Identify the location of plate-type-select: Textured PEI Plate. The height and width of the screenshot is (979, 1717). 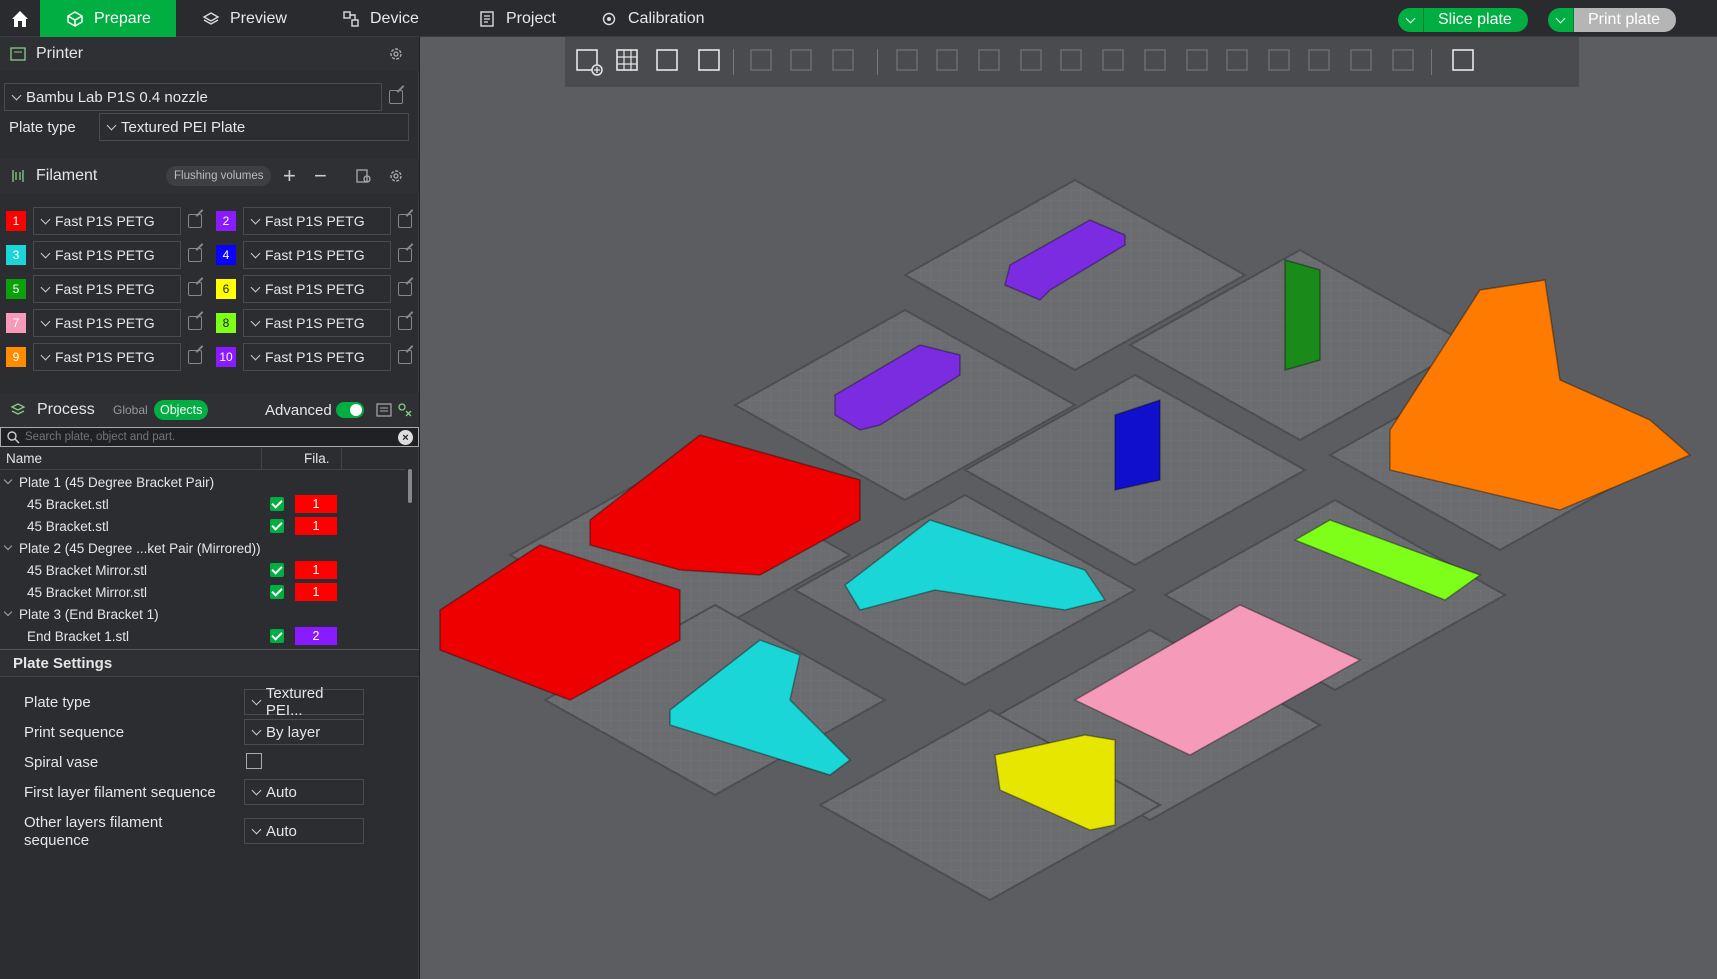
(254, 127).